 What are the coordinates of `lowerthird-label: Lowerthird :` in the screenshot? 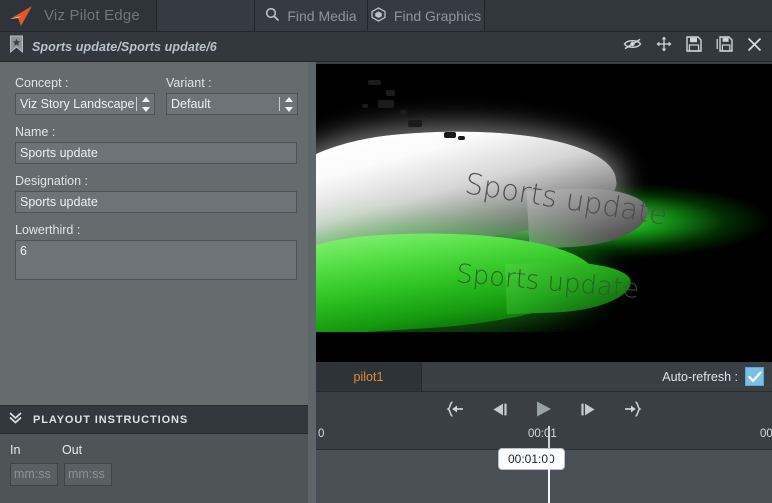 It's located at (48, 230).